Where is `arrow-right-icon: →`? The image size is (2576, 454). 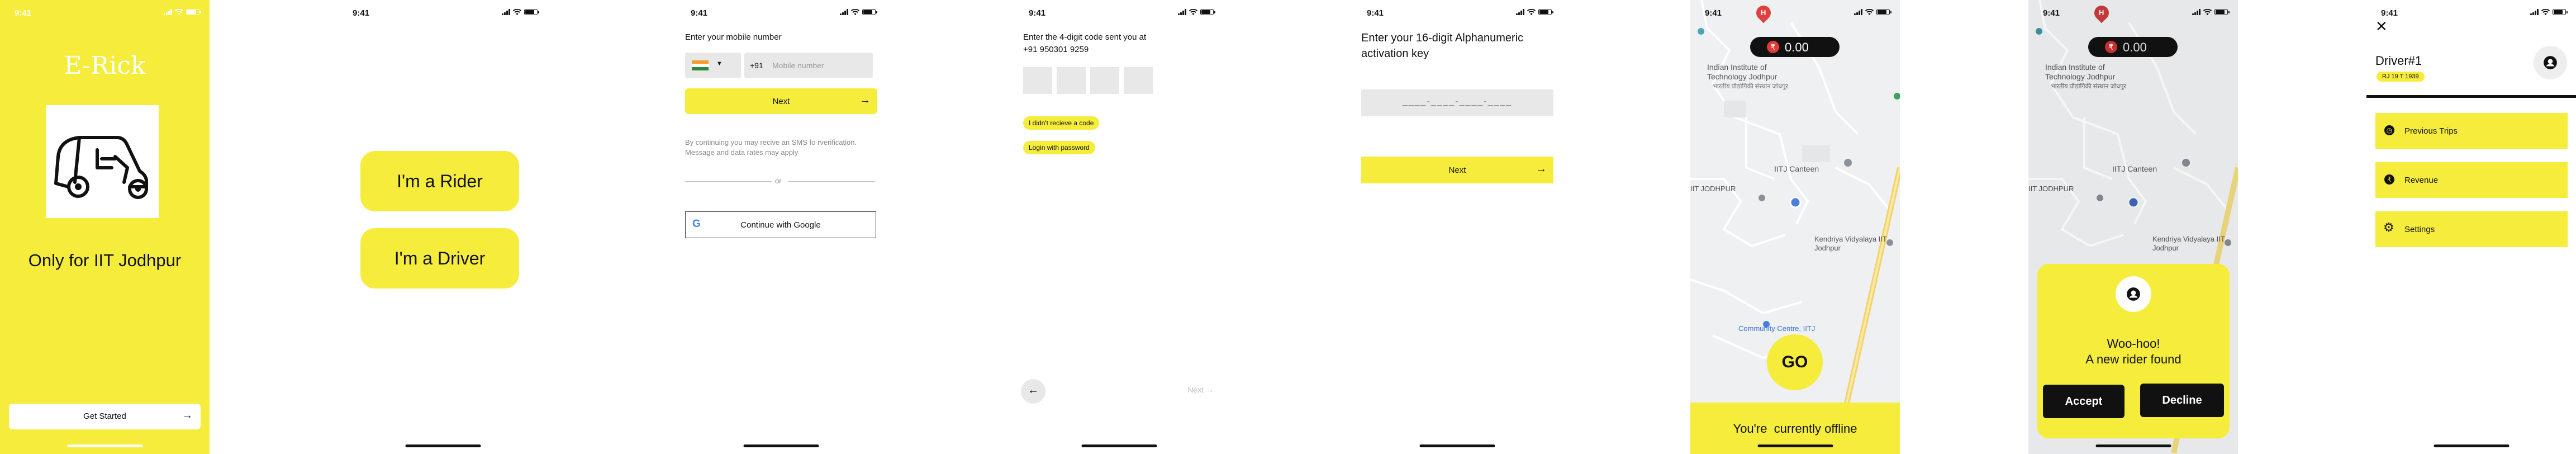
arrow-right-icon: → is located at coordinates (865, 100).